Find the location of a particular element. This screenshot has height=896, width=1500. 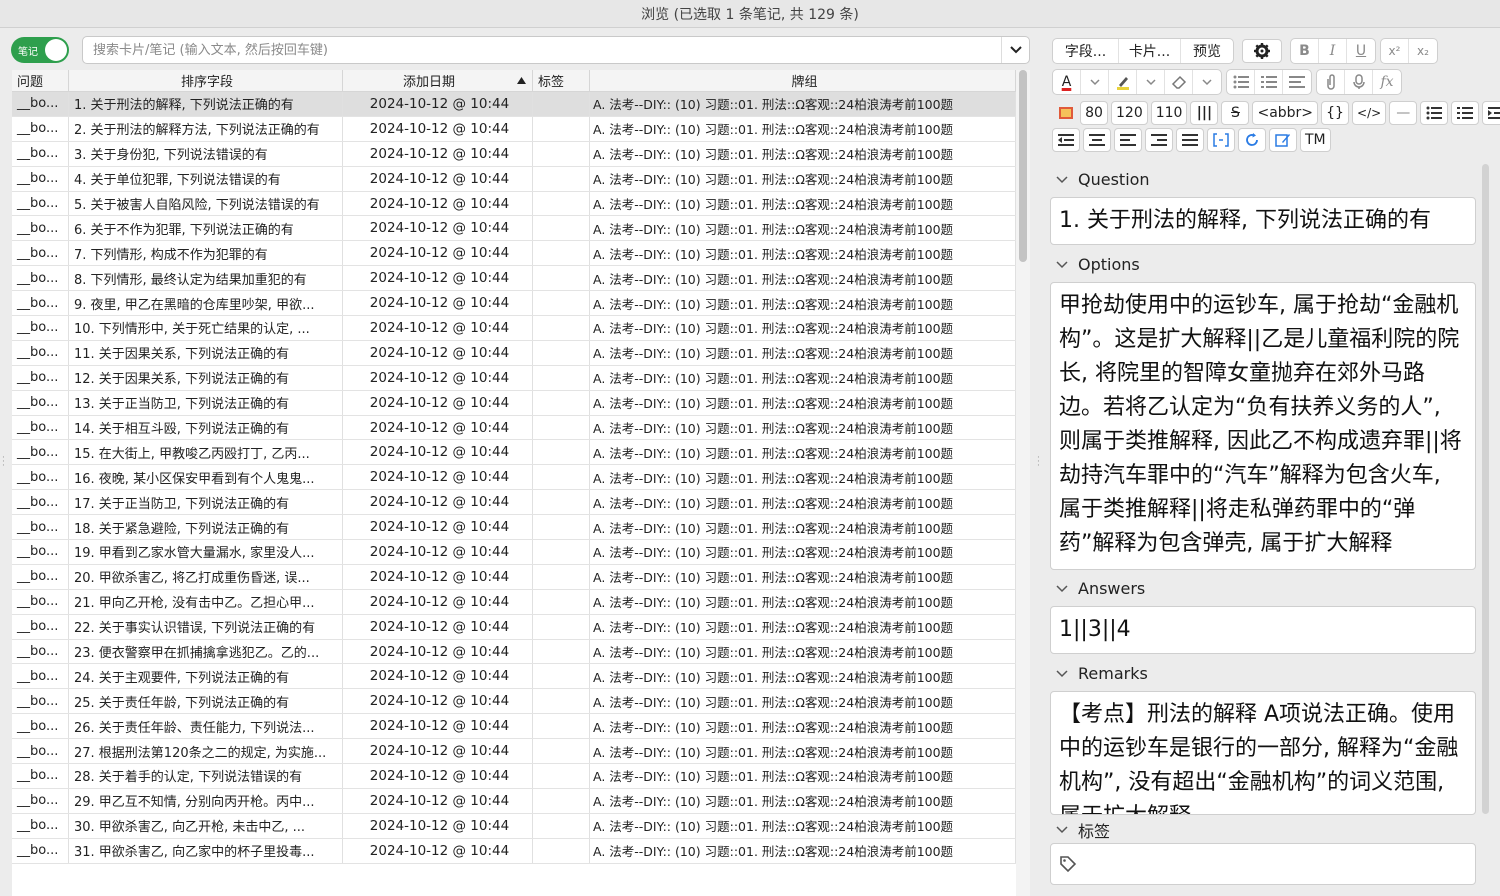

horizontal-rule-button: — is located at coordinates (1403, 113).